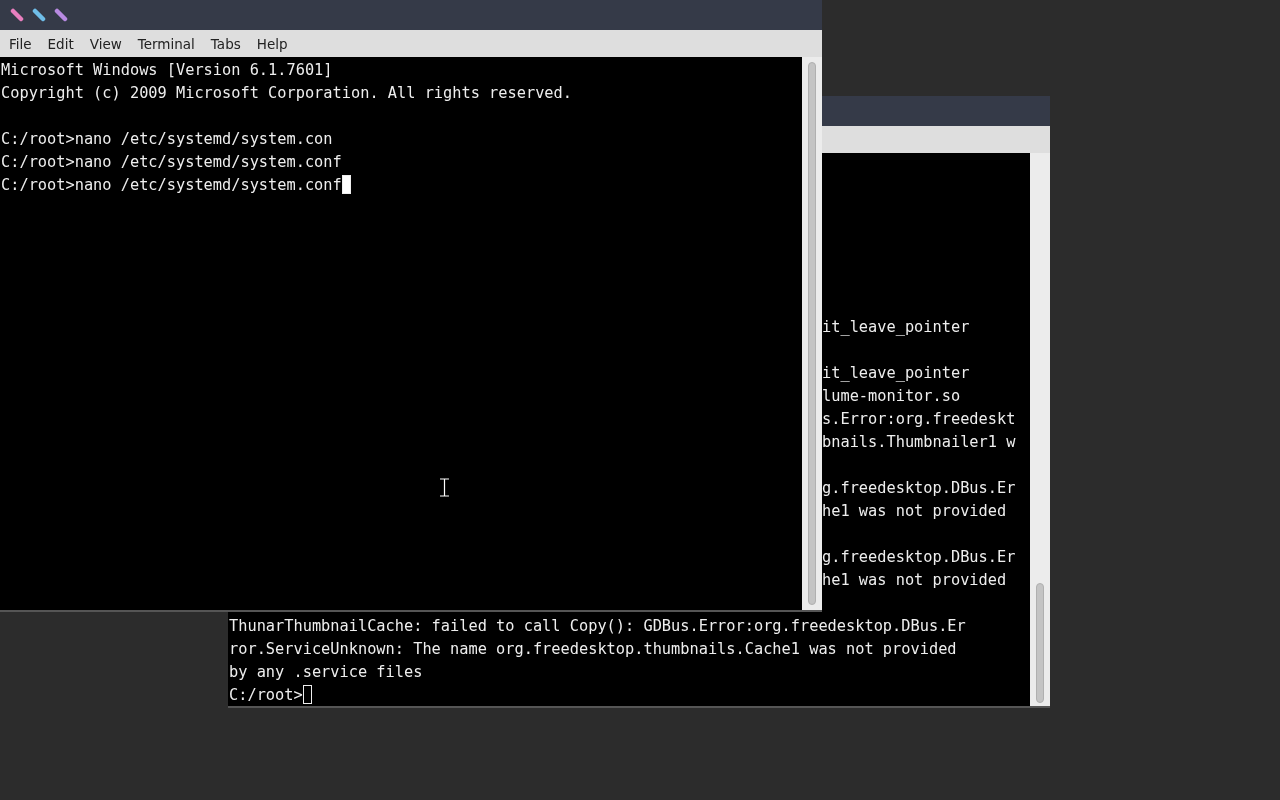 The width and height of the screenshot is (1280, 800). What do you see at coordinates (919, 418) in the screenshot?
I see `terminal-line: s.Error:org.freedeskt` at bounding box center [919, 418].